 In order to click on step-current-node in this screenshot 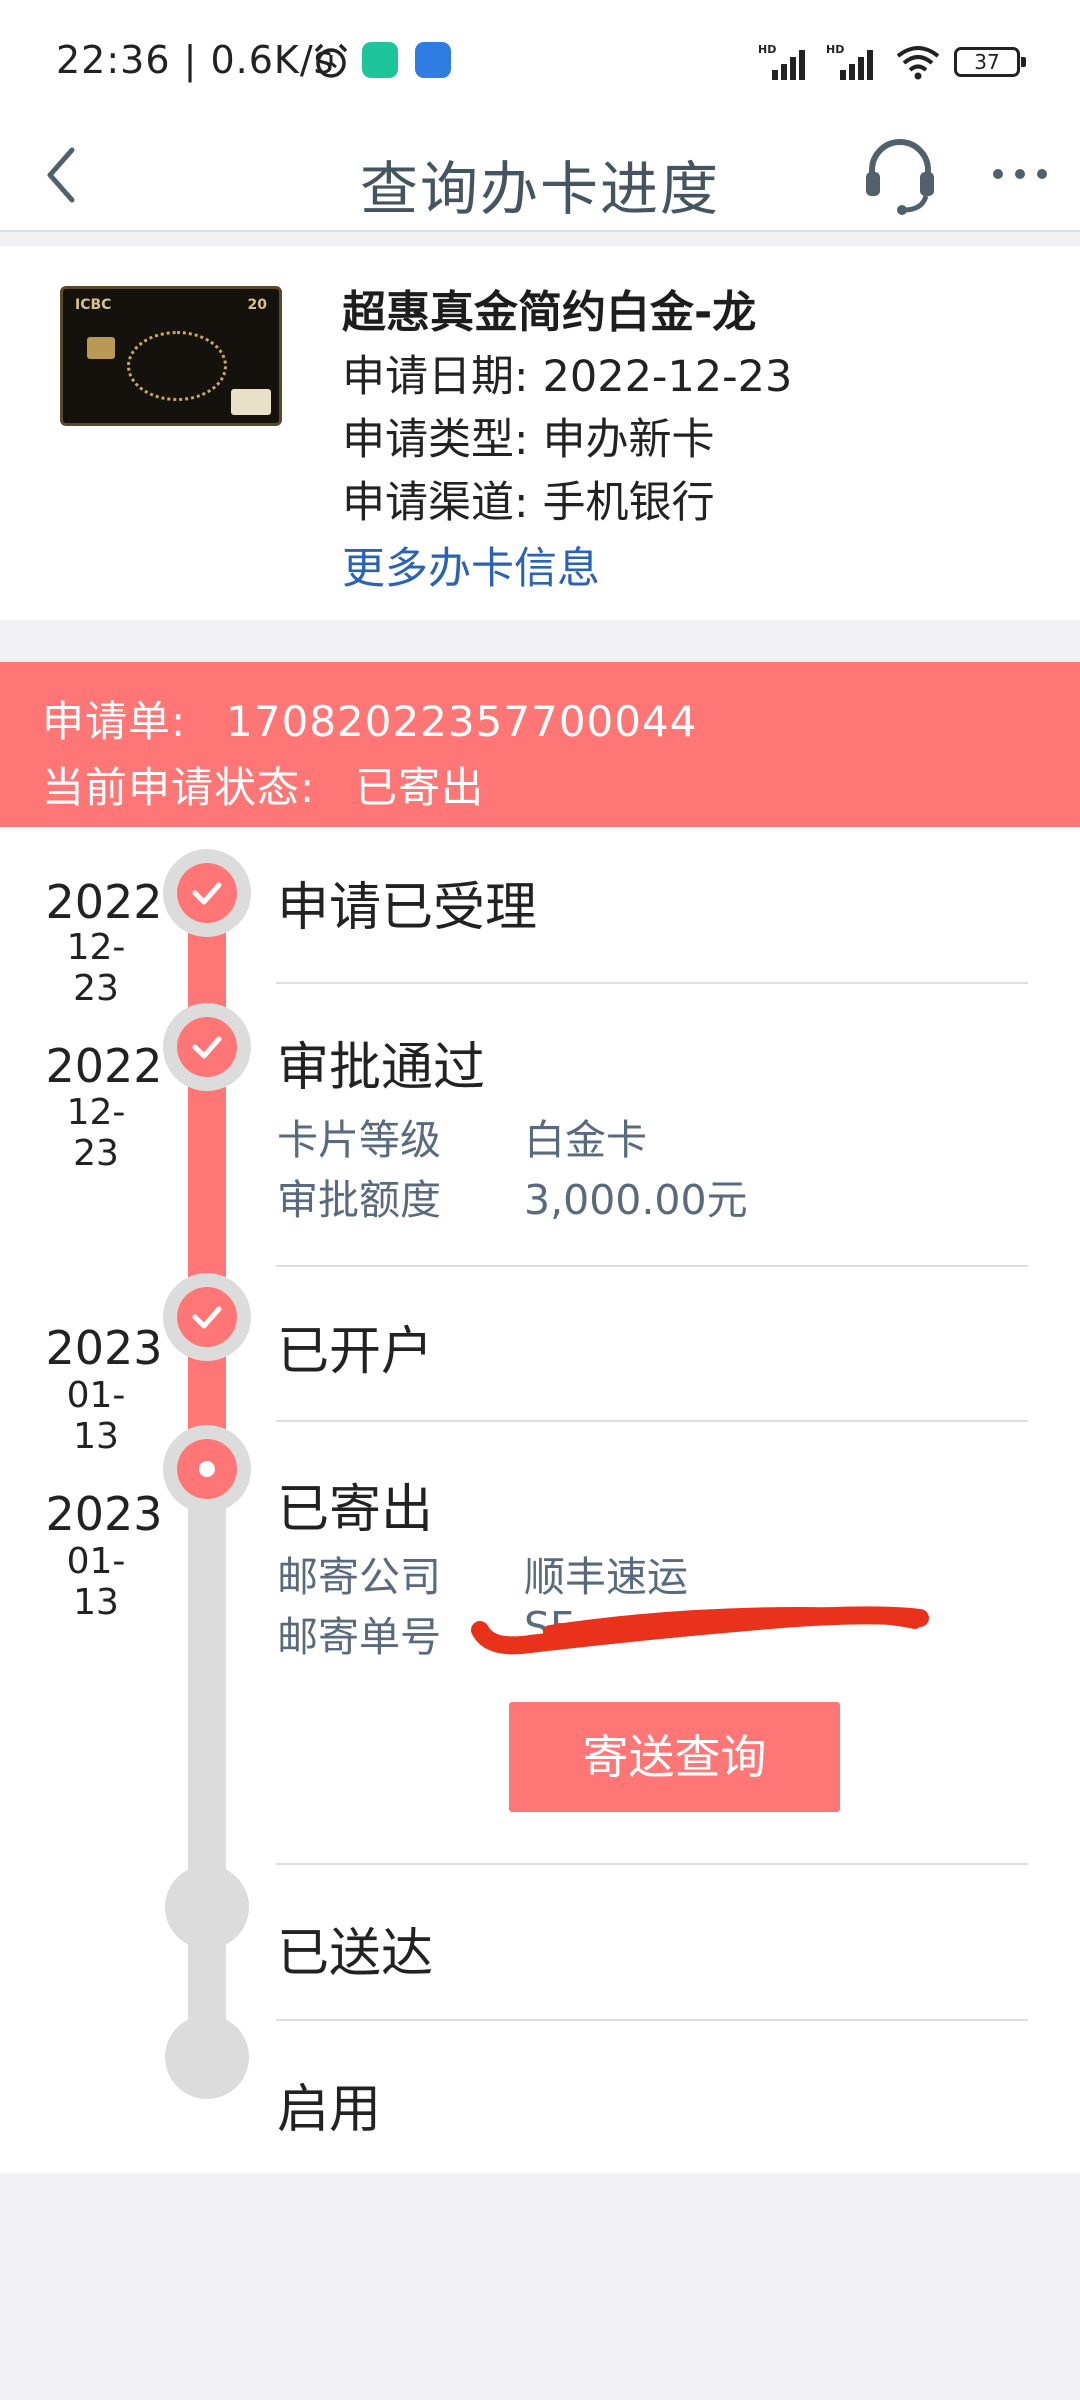, I will do `click(207, 1469)`.